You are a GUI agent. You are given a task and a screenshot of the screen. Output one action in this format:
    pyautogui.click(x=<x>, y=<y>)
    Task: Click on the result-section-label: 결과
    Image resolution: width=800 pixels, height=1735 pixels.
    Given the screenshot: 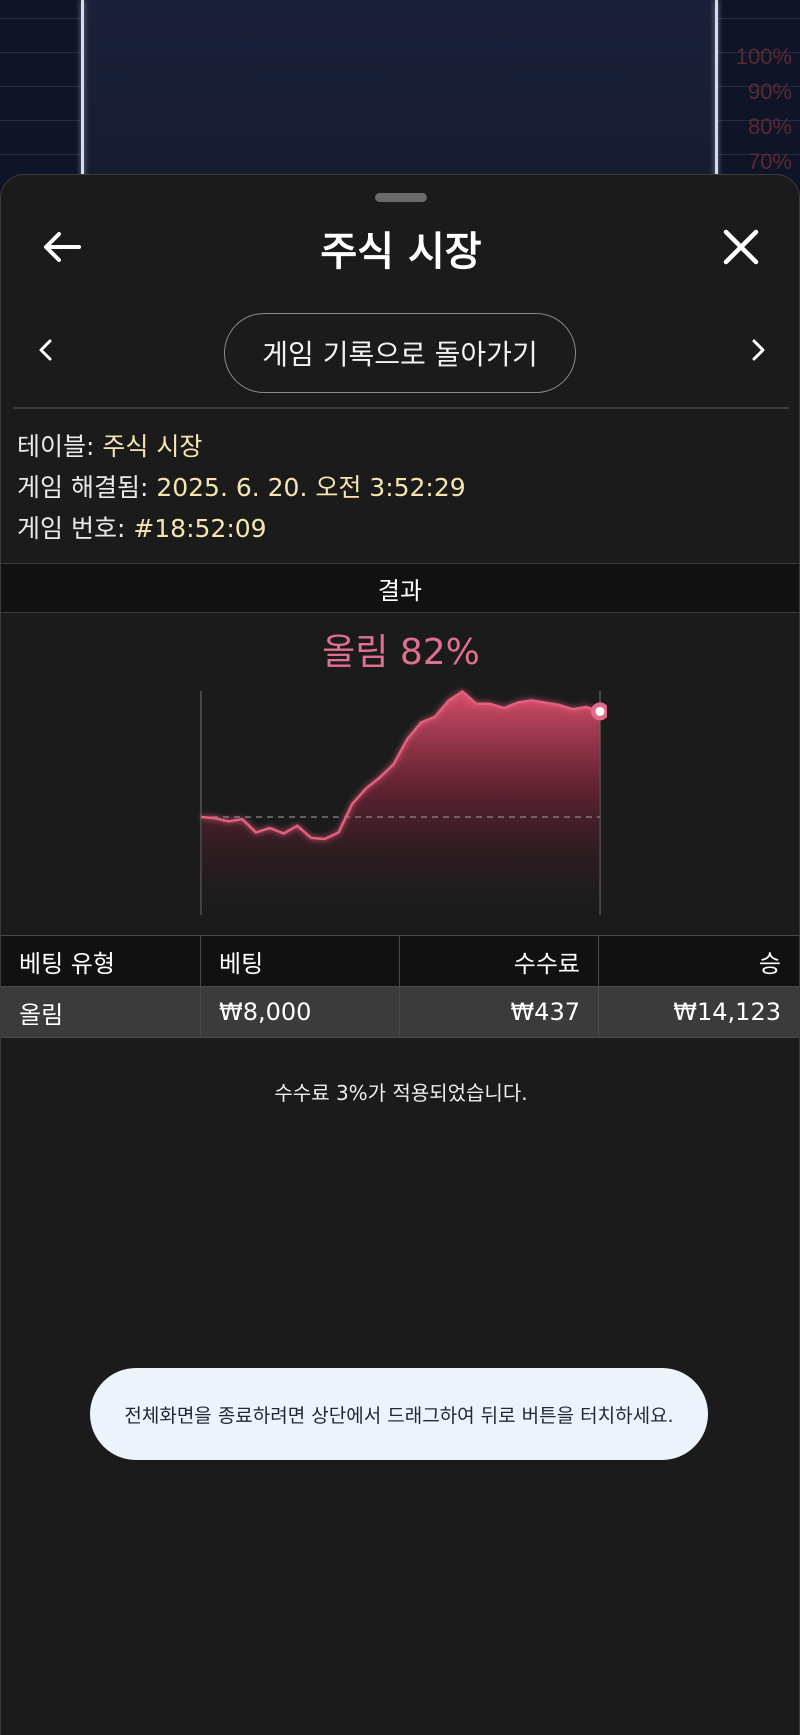 What is the action you would take?
    pyautogui.click(x=400, y=590)
    